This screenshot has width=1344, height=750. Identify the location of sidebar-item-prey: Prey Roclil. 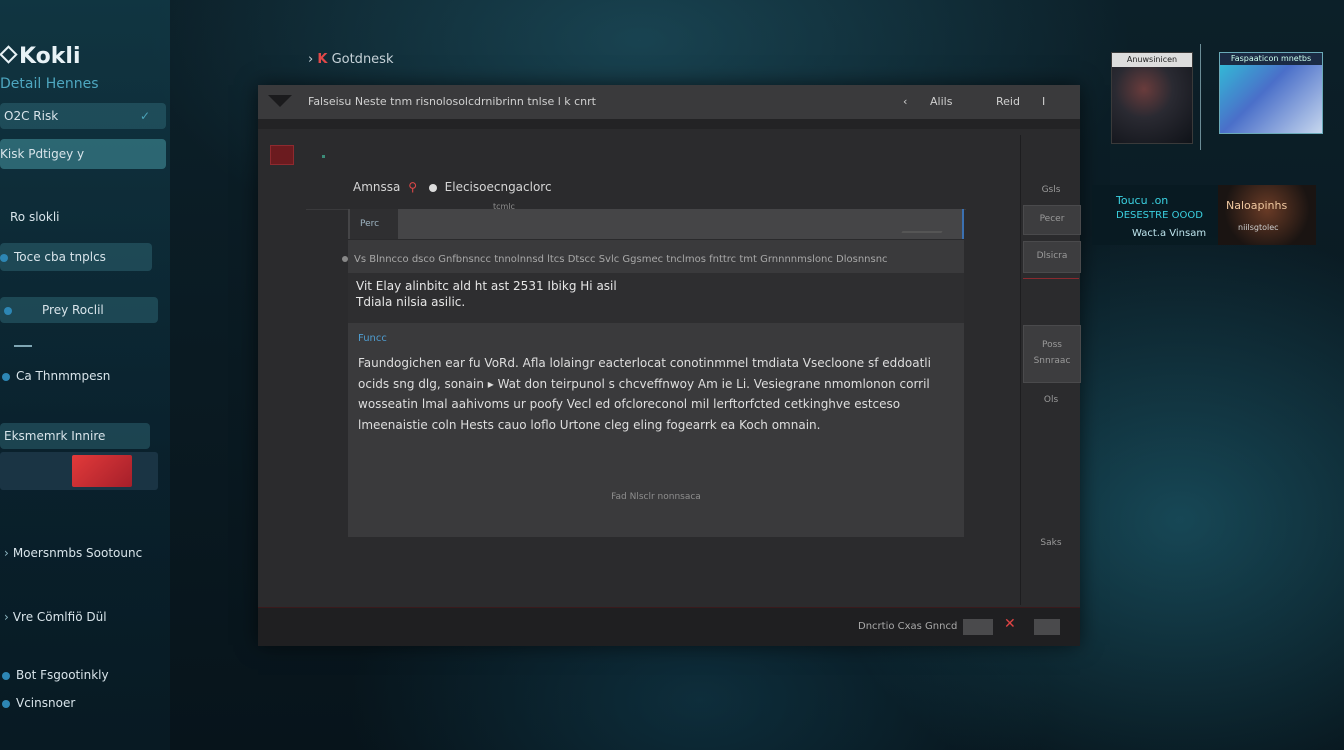
(79, 310).